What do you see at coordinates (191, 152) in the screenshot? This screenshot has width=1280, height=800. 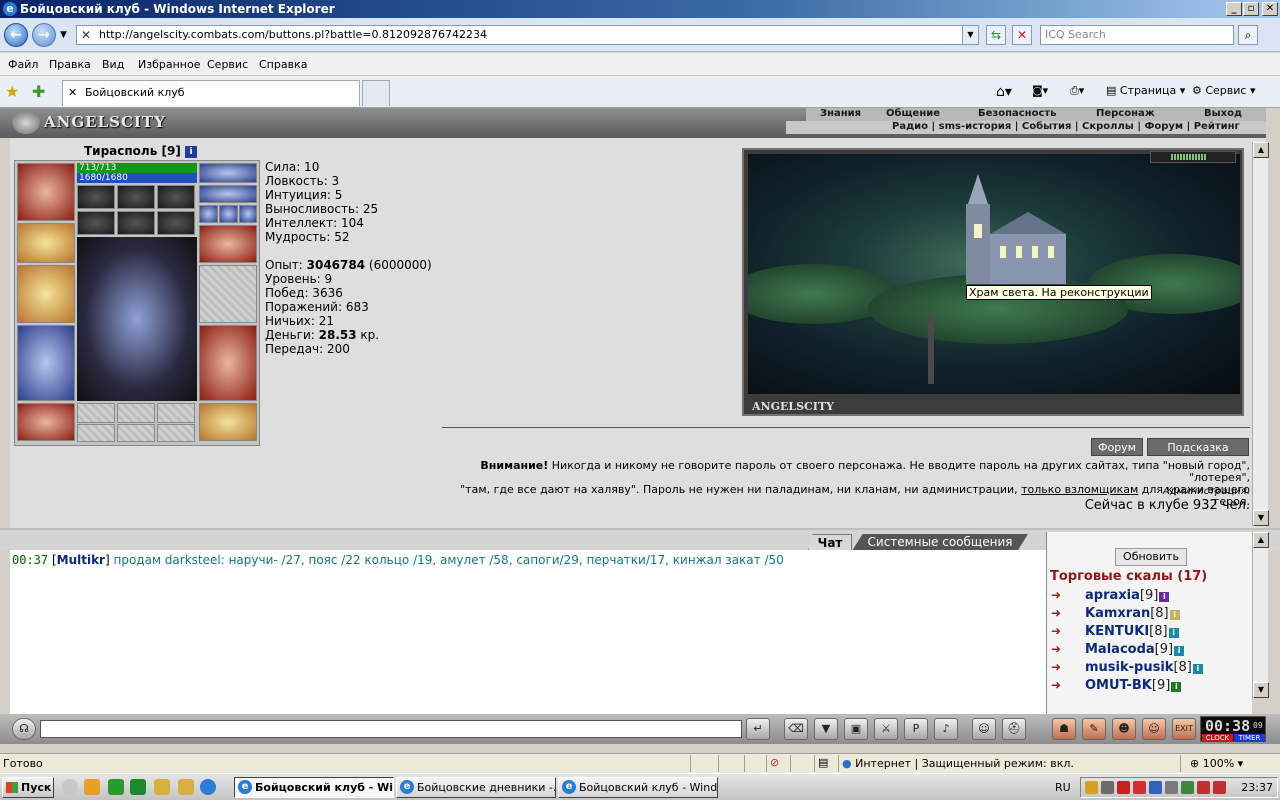 I see `info-icon: i` at bounding box center [191, 152].